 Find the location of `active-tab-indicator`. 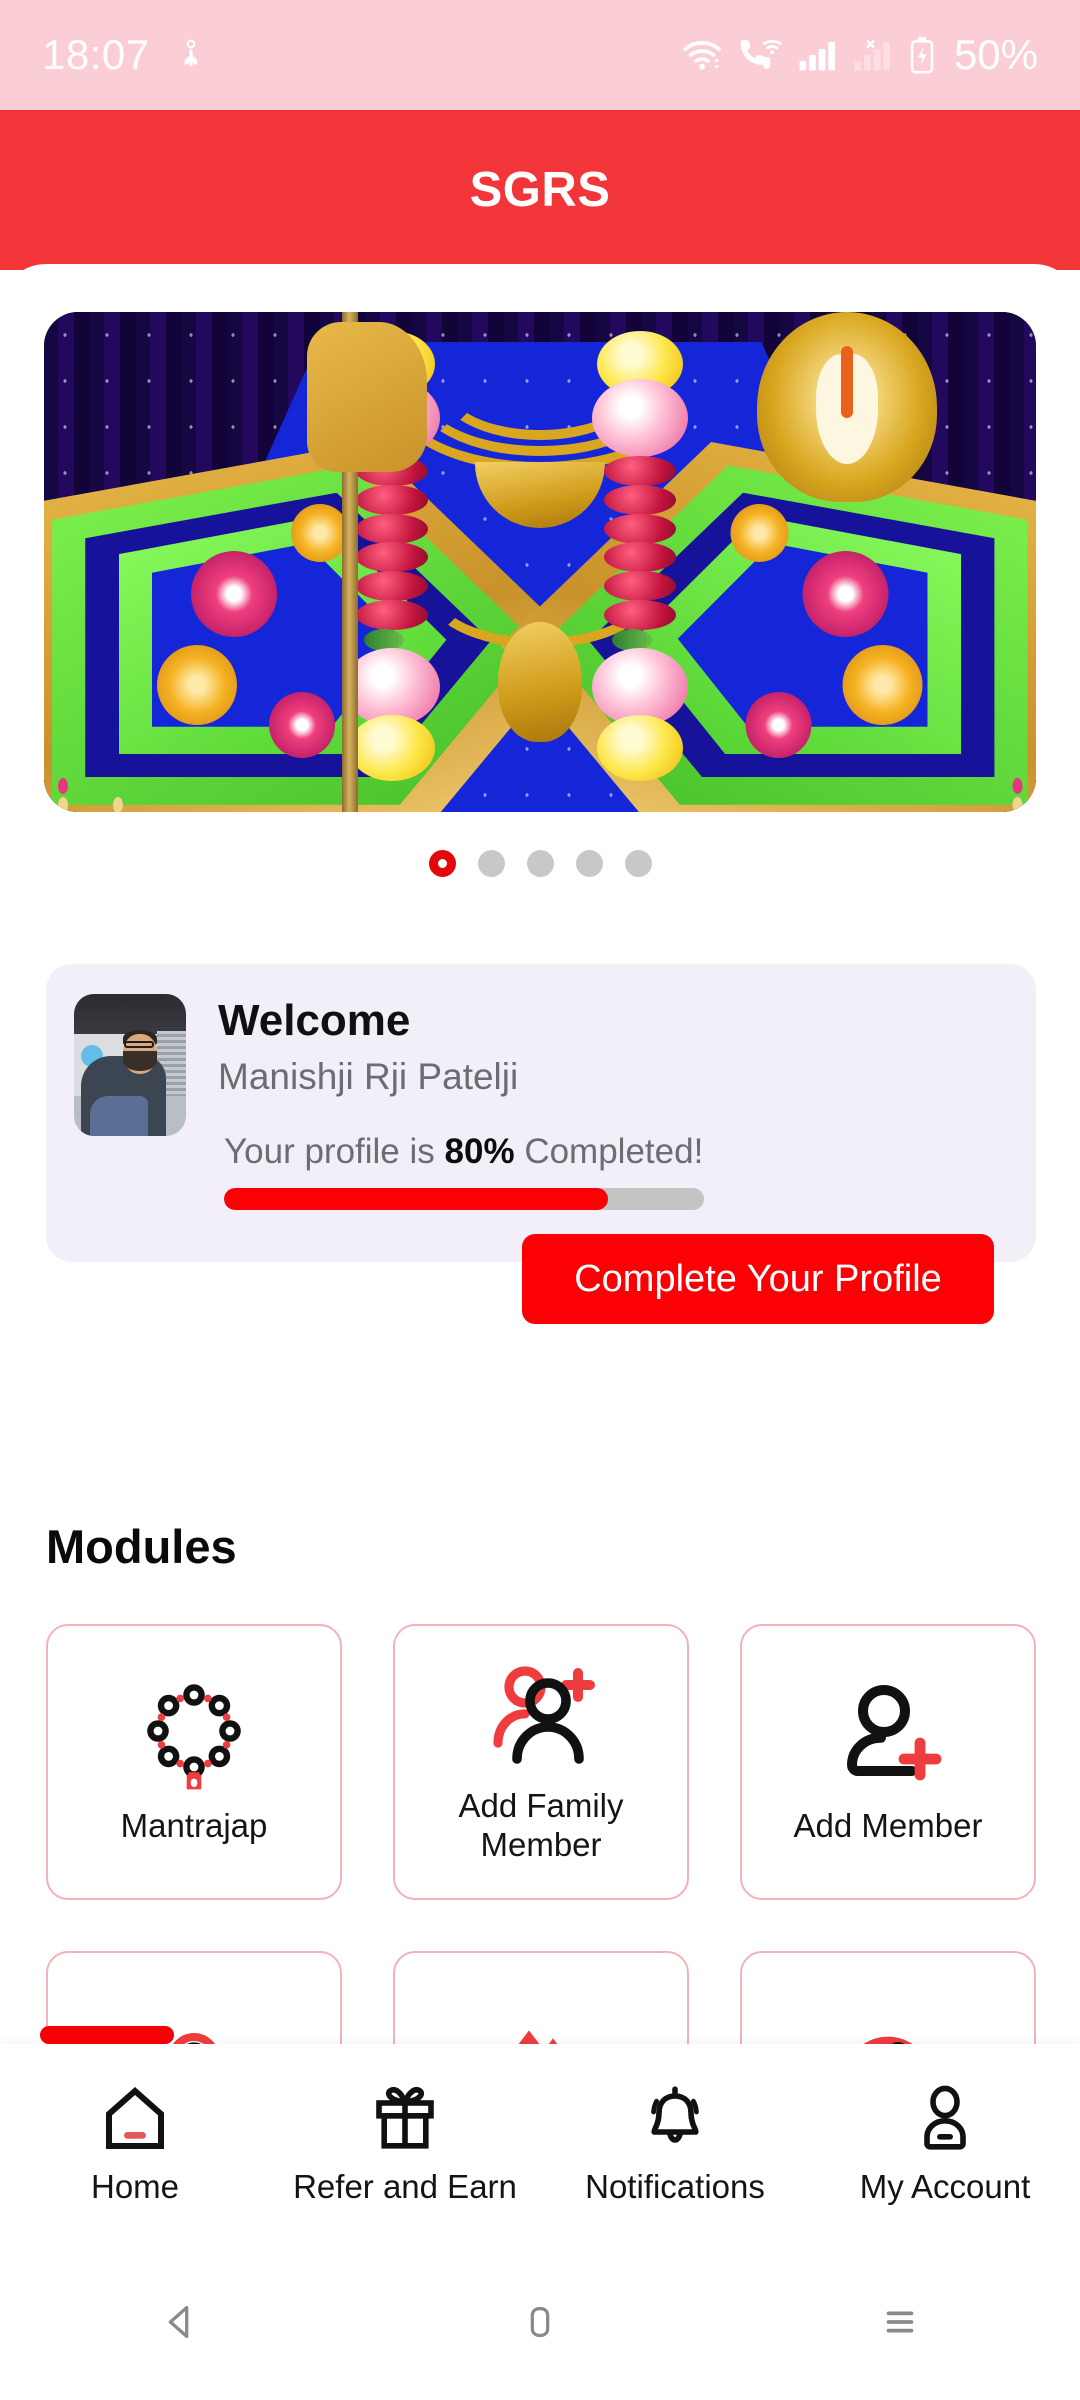

active-tab-indicator is located at coordinates (107, 2035).